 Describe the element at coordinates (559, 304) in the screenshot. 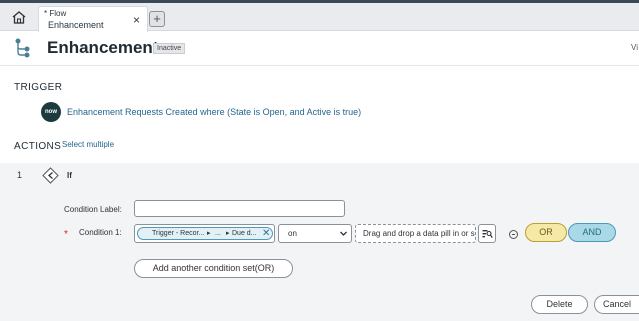

I see `delete-button: Delete` at that location.